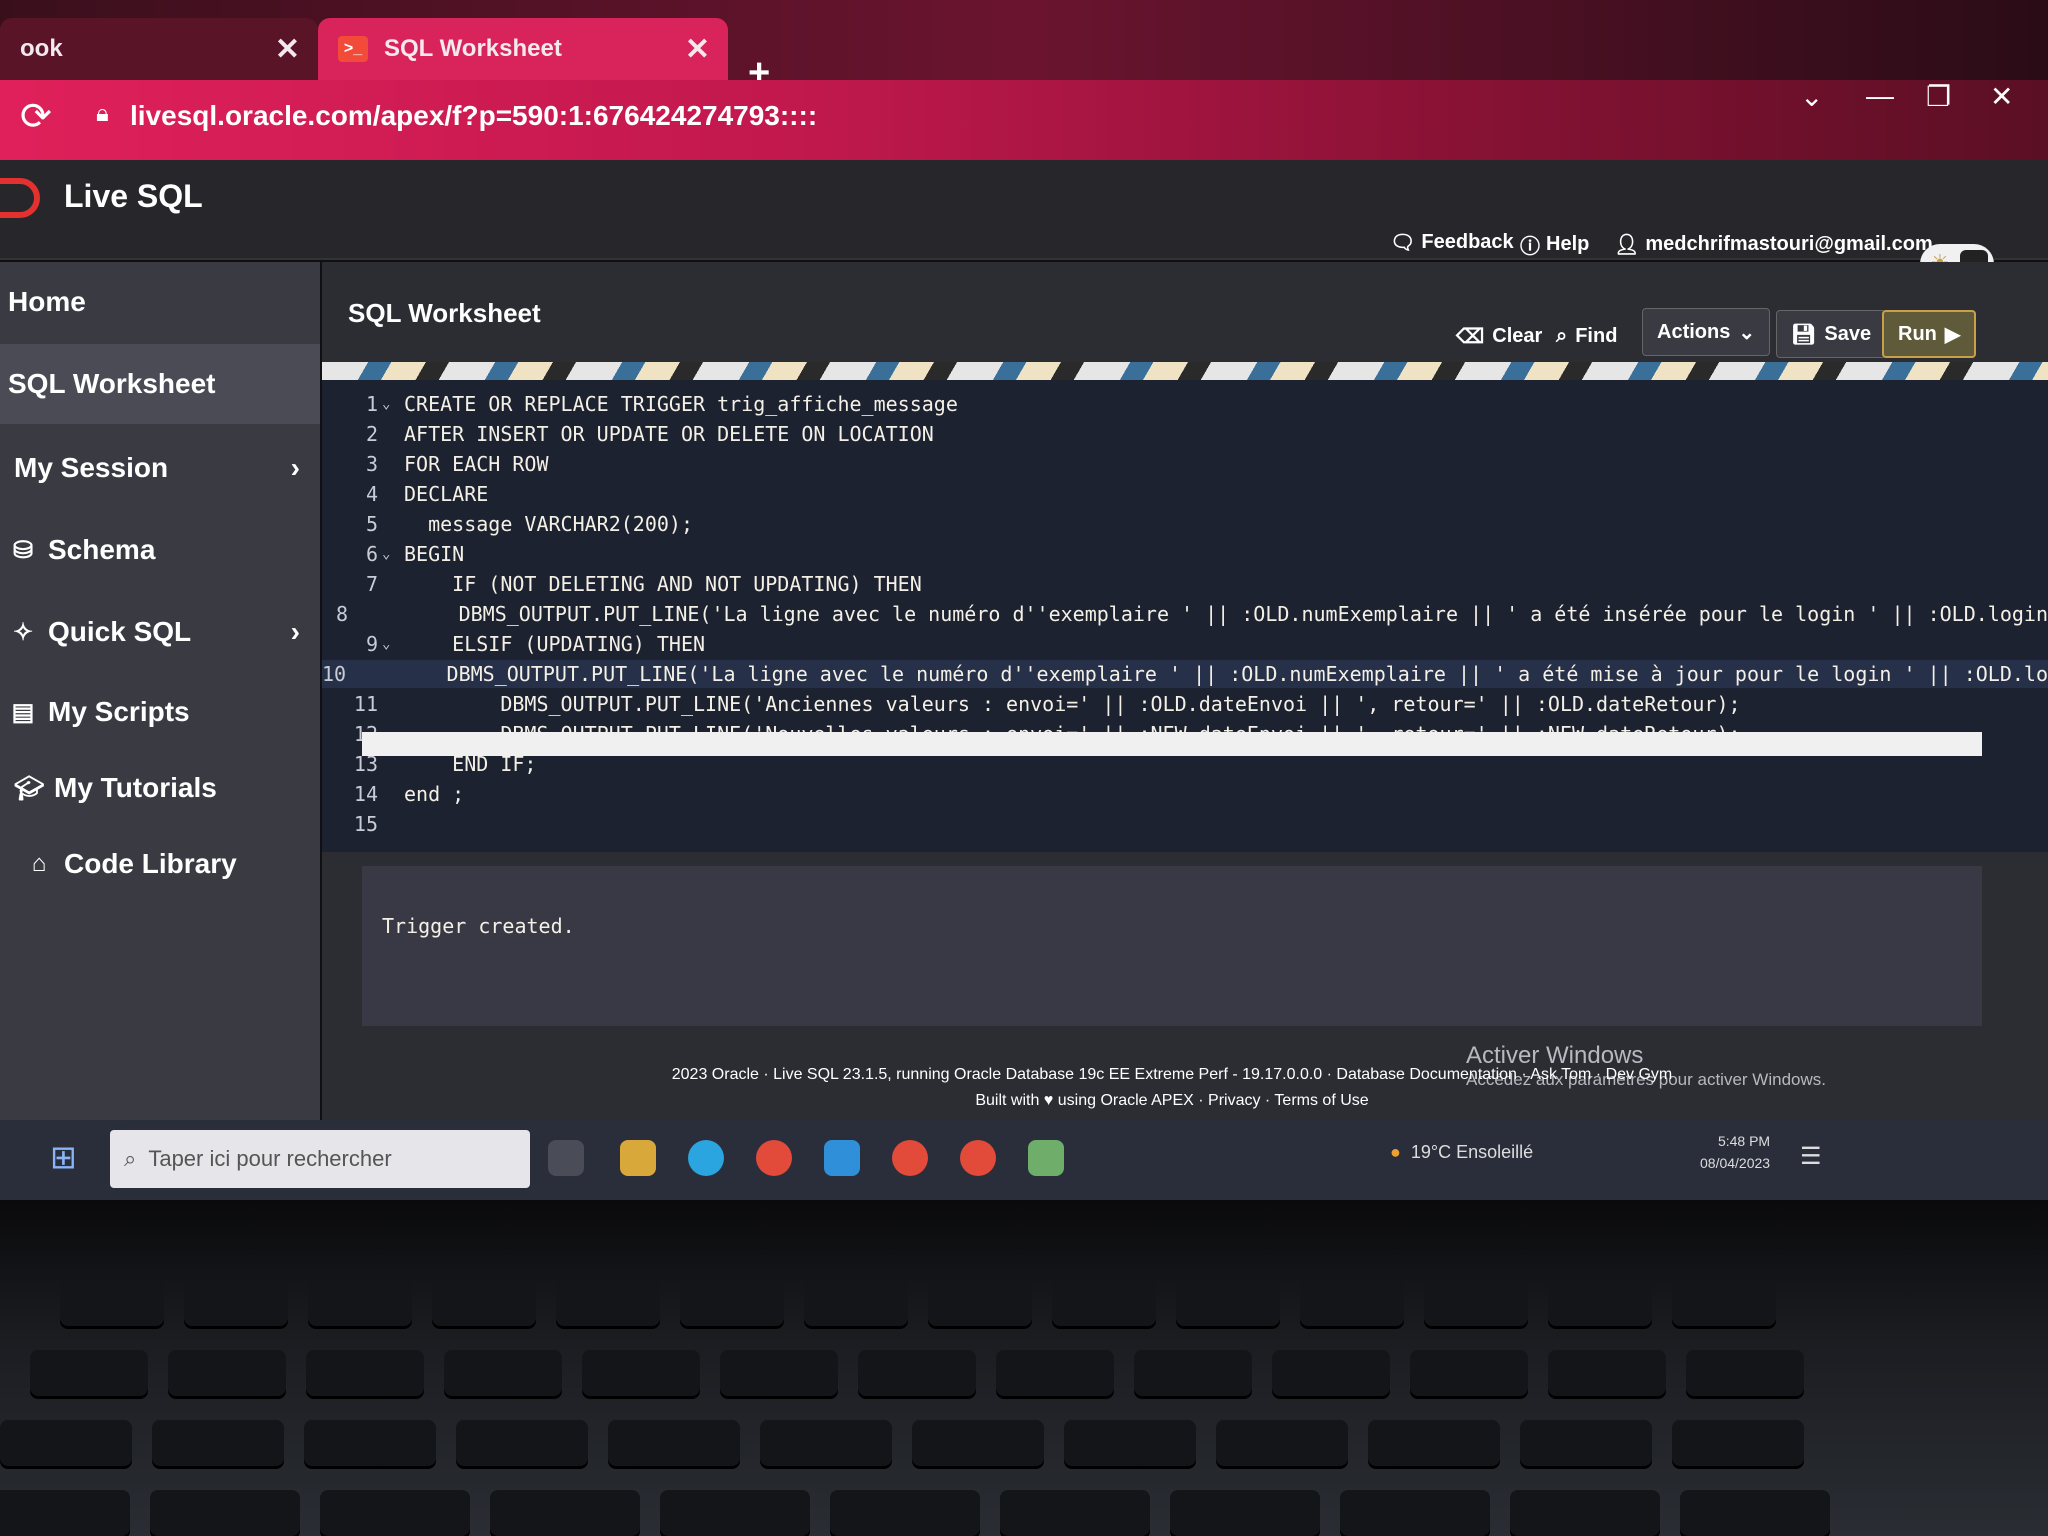  Describe the element at coordinates (160, 384) in the screenshot. I see `sidebar-item-sql-worksheet: SQL Worksheet` at that location.